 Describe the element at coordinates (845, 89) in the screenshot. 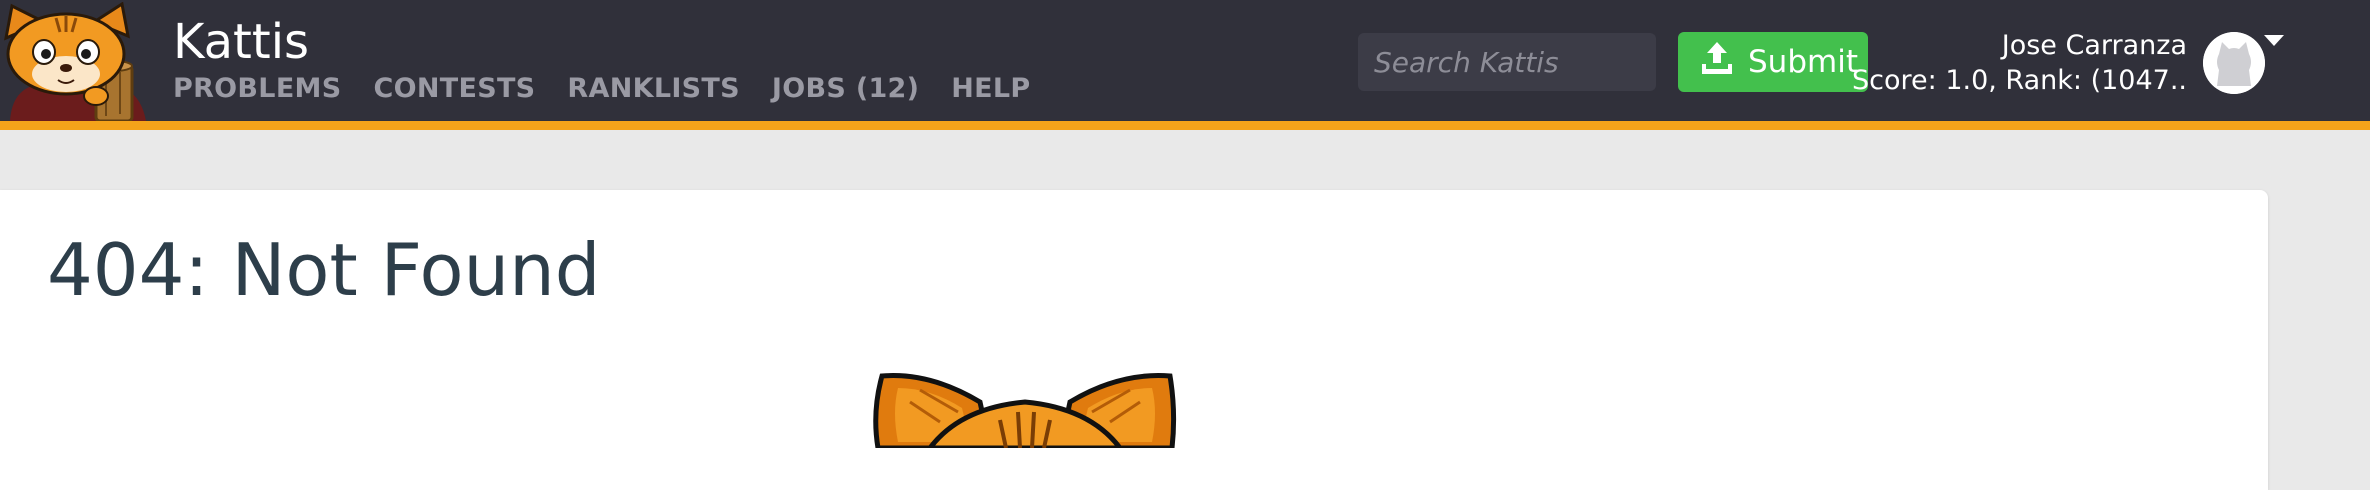

I see `nav-jobs: JOBS (12)` at that location.